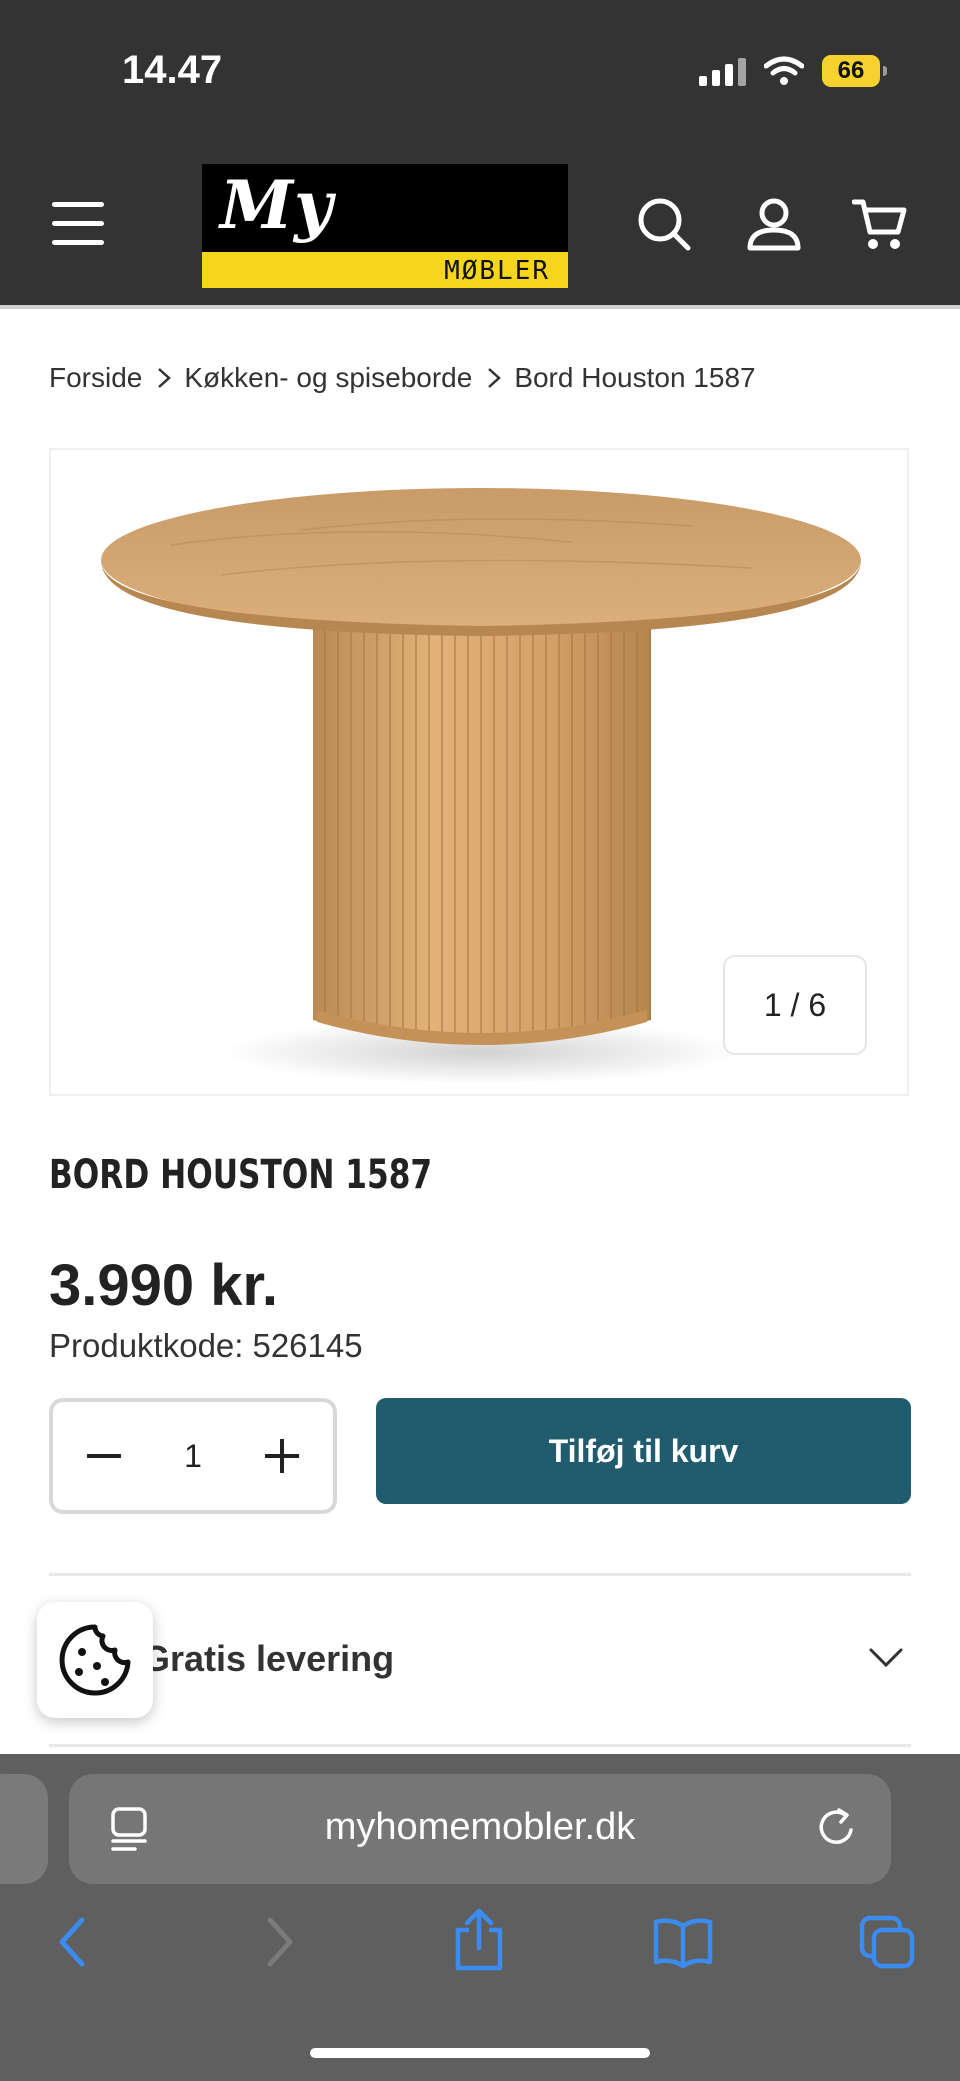  Describe the element at coordinates (635, 377) in the screenshot. I see `breadcrumb-current: Bord Houston 1587` at that location.